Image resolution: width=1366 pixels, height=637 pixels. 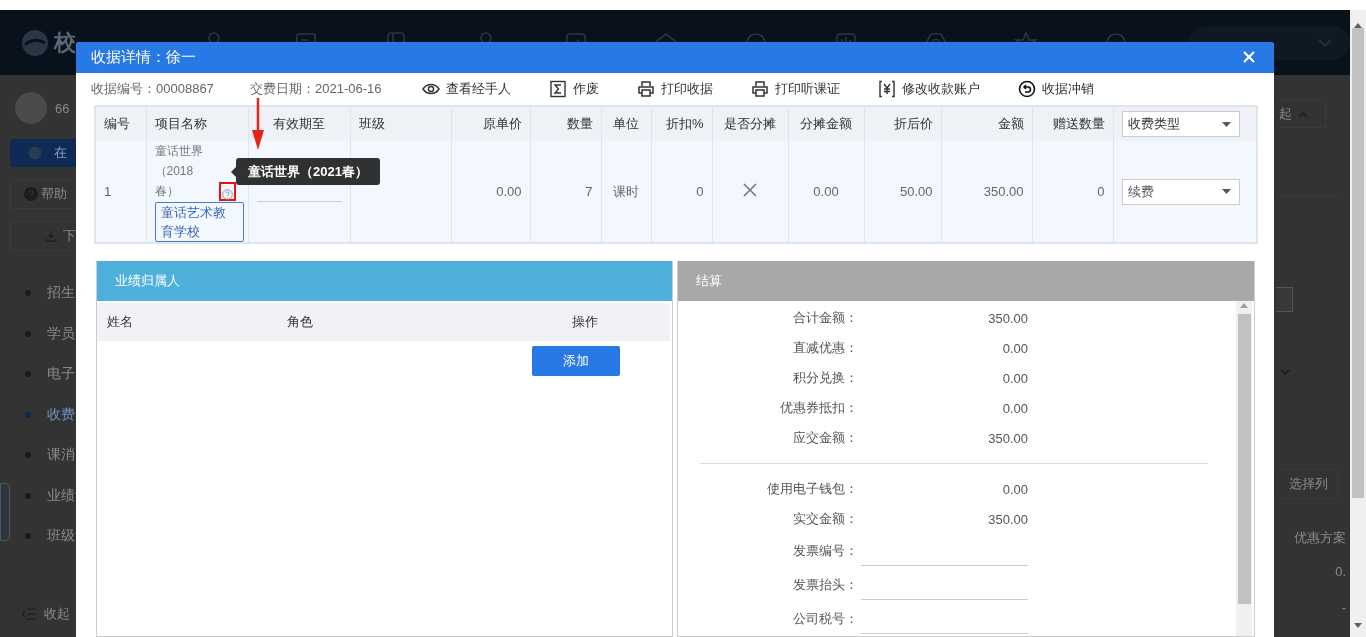 What do you see at coordinates (300, 322) in the screenshot?
I see `column-header: 角色` at bounding box center [300, 322].